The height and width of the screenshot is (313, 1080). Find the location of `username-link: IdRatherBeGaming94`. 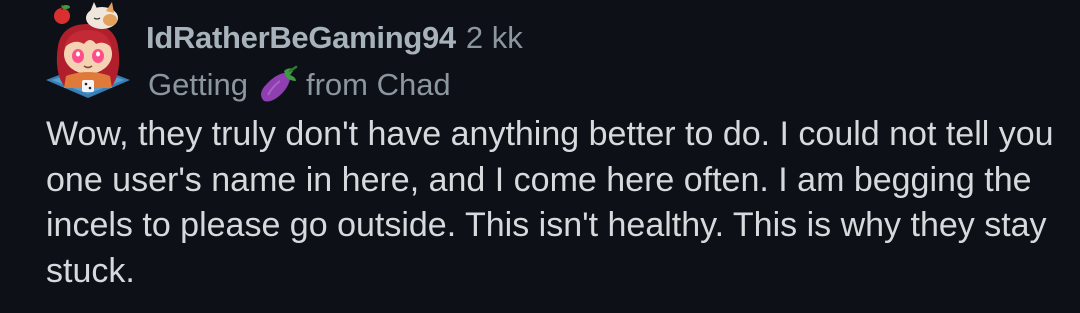

username-link: IdRatherBeGaming94 is located at coordinates (301, 38).